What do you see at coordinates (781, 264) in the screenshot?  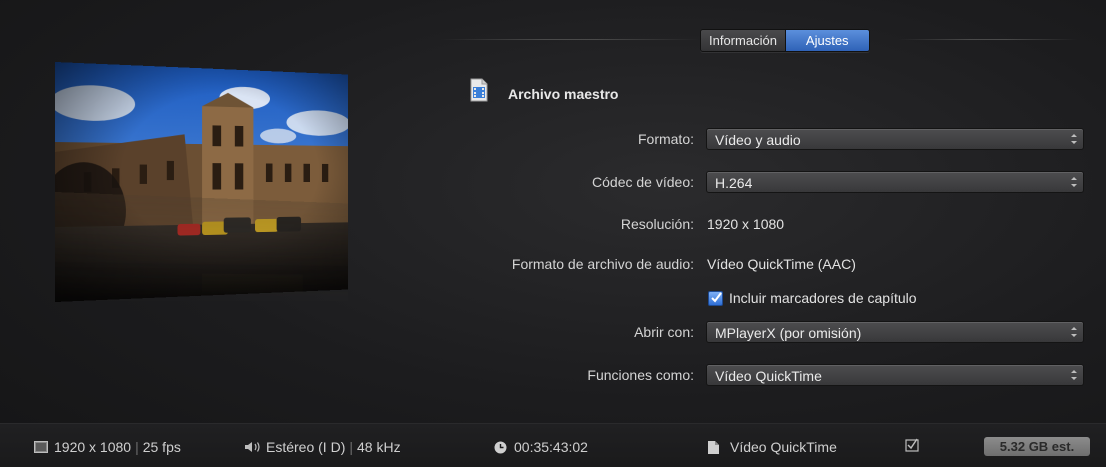 I see `audio-format-value: Vídeo QuickTime (AAC)` at bounding box center [781, 264].